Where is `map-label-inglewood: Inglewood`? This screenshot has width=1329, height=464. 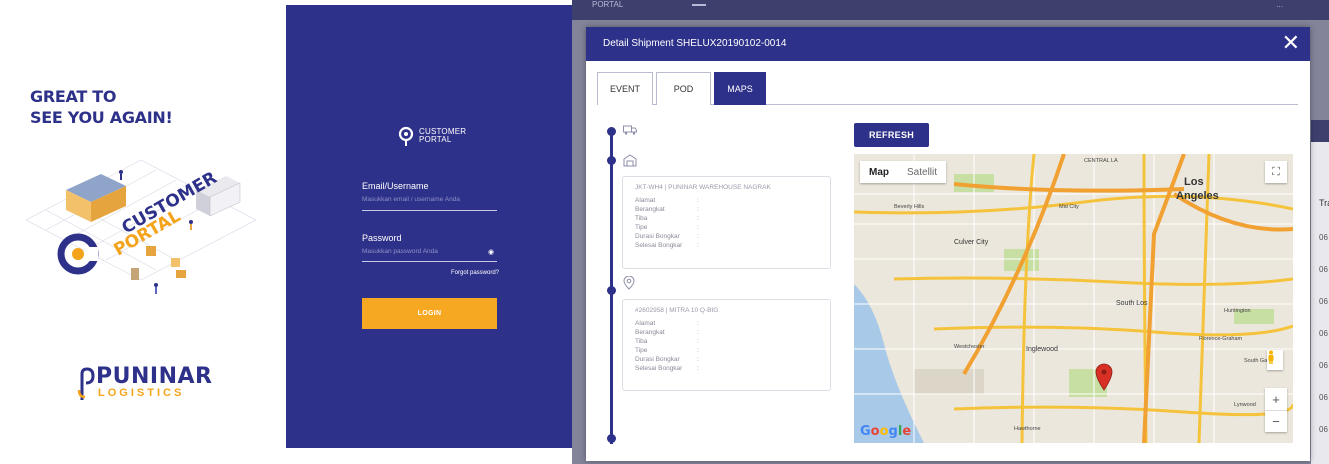 map-label-inglewood: Inglewood is located at coordinates (1042, 349).